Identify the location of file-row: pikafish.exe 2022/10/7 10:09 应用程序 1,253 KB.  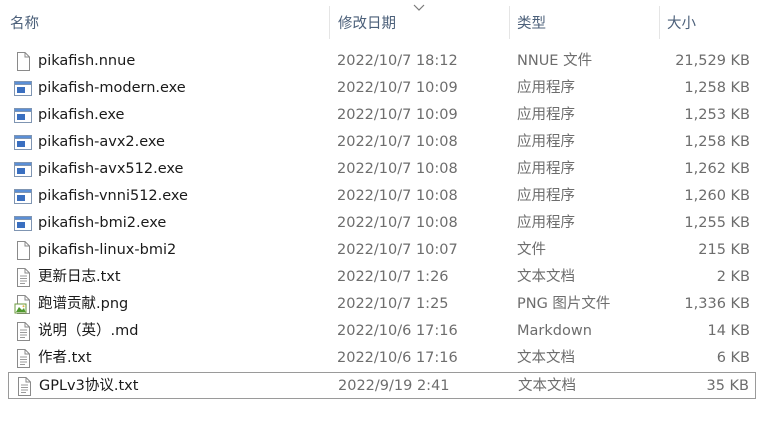
(382, 115).